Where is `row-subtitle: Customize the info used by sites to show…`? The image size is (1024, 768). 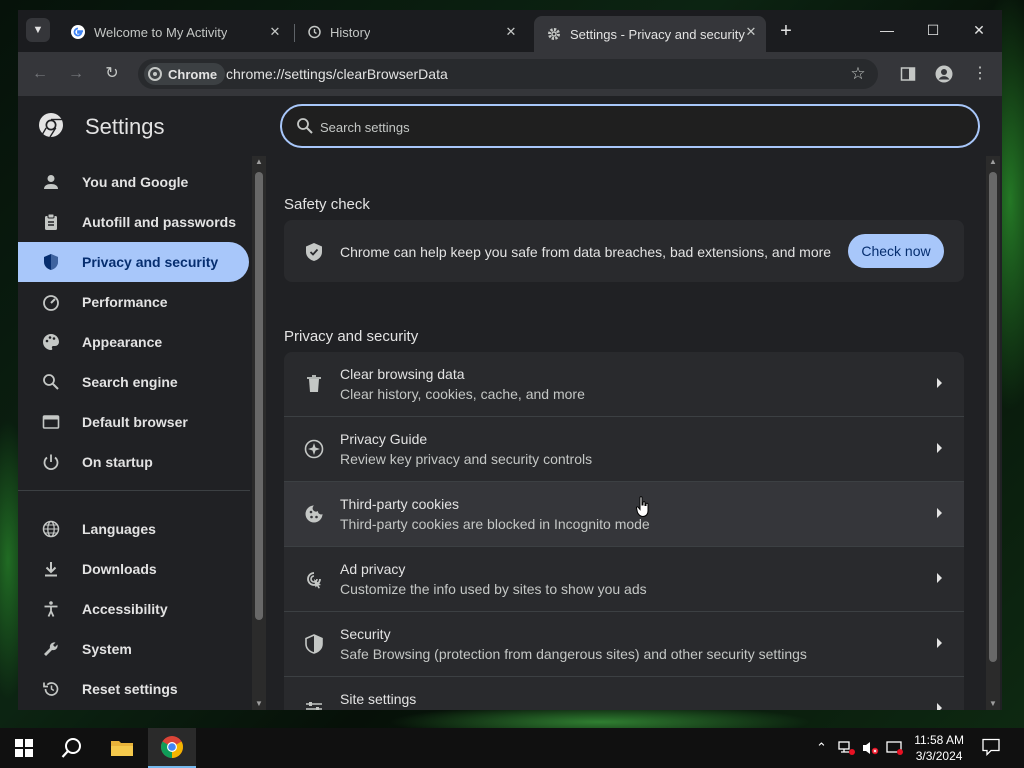 row-subtitle: Customize the info used by sites to show… is located at coordinates (493, 589).